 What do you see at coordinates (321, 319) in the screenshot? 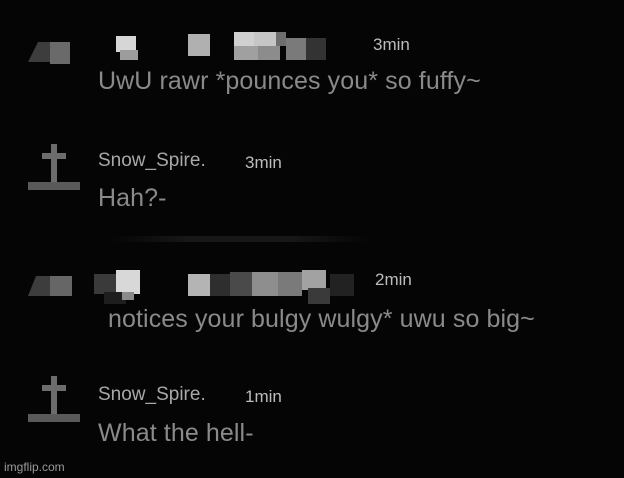
I see `message-text: notices your bulgy wulgy* uwu so big~` at bounding box center [321, 319].